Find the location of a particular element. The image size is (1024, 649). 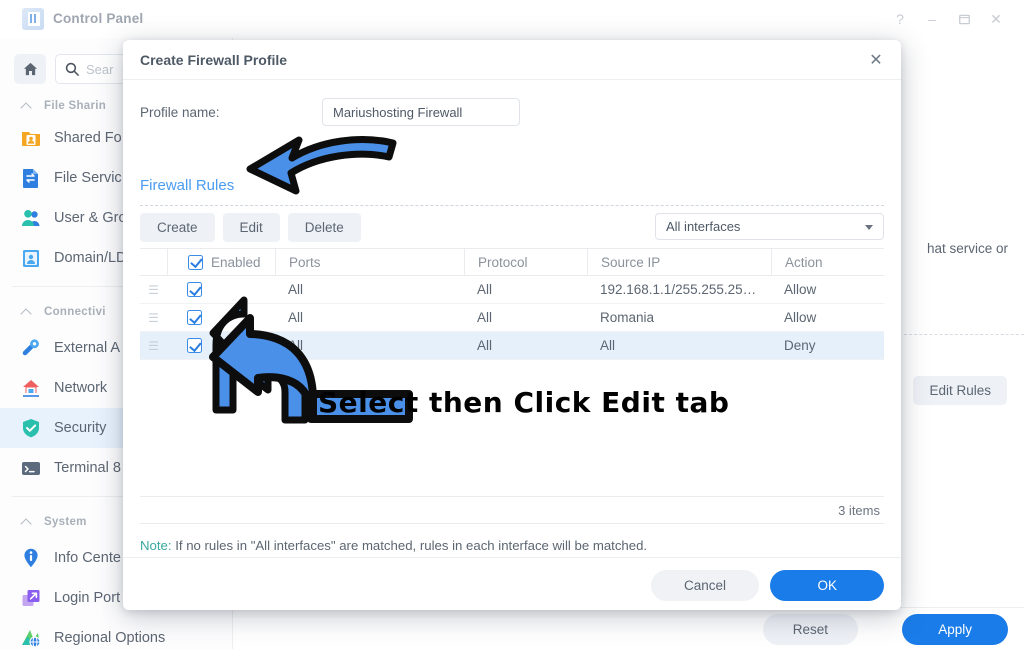

create-rule-button: Create is located at coordinates (177, 227).